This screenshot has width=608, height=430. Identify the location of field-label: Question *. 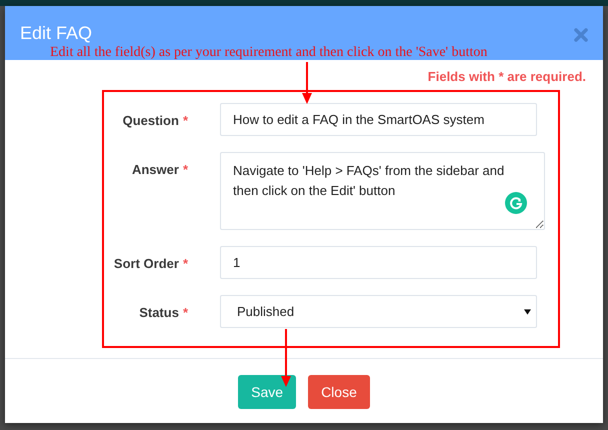
(155, 121).